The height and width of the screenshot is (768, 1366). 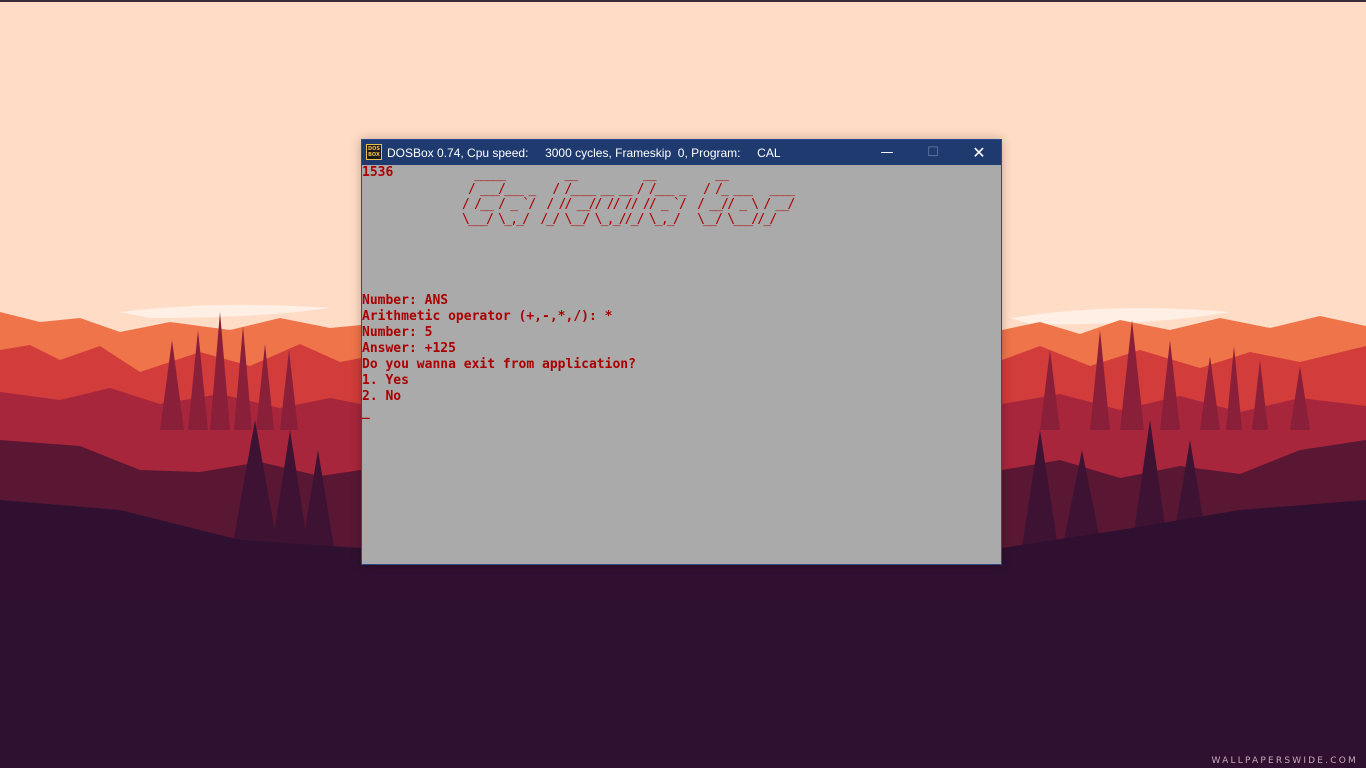 What do you see at coordinates (385, 380) in the screenshot?
I see `terminal-line: 1. Yes` at bounding box center [385, 380].